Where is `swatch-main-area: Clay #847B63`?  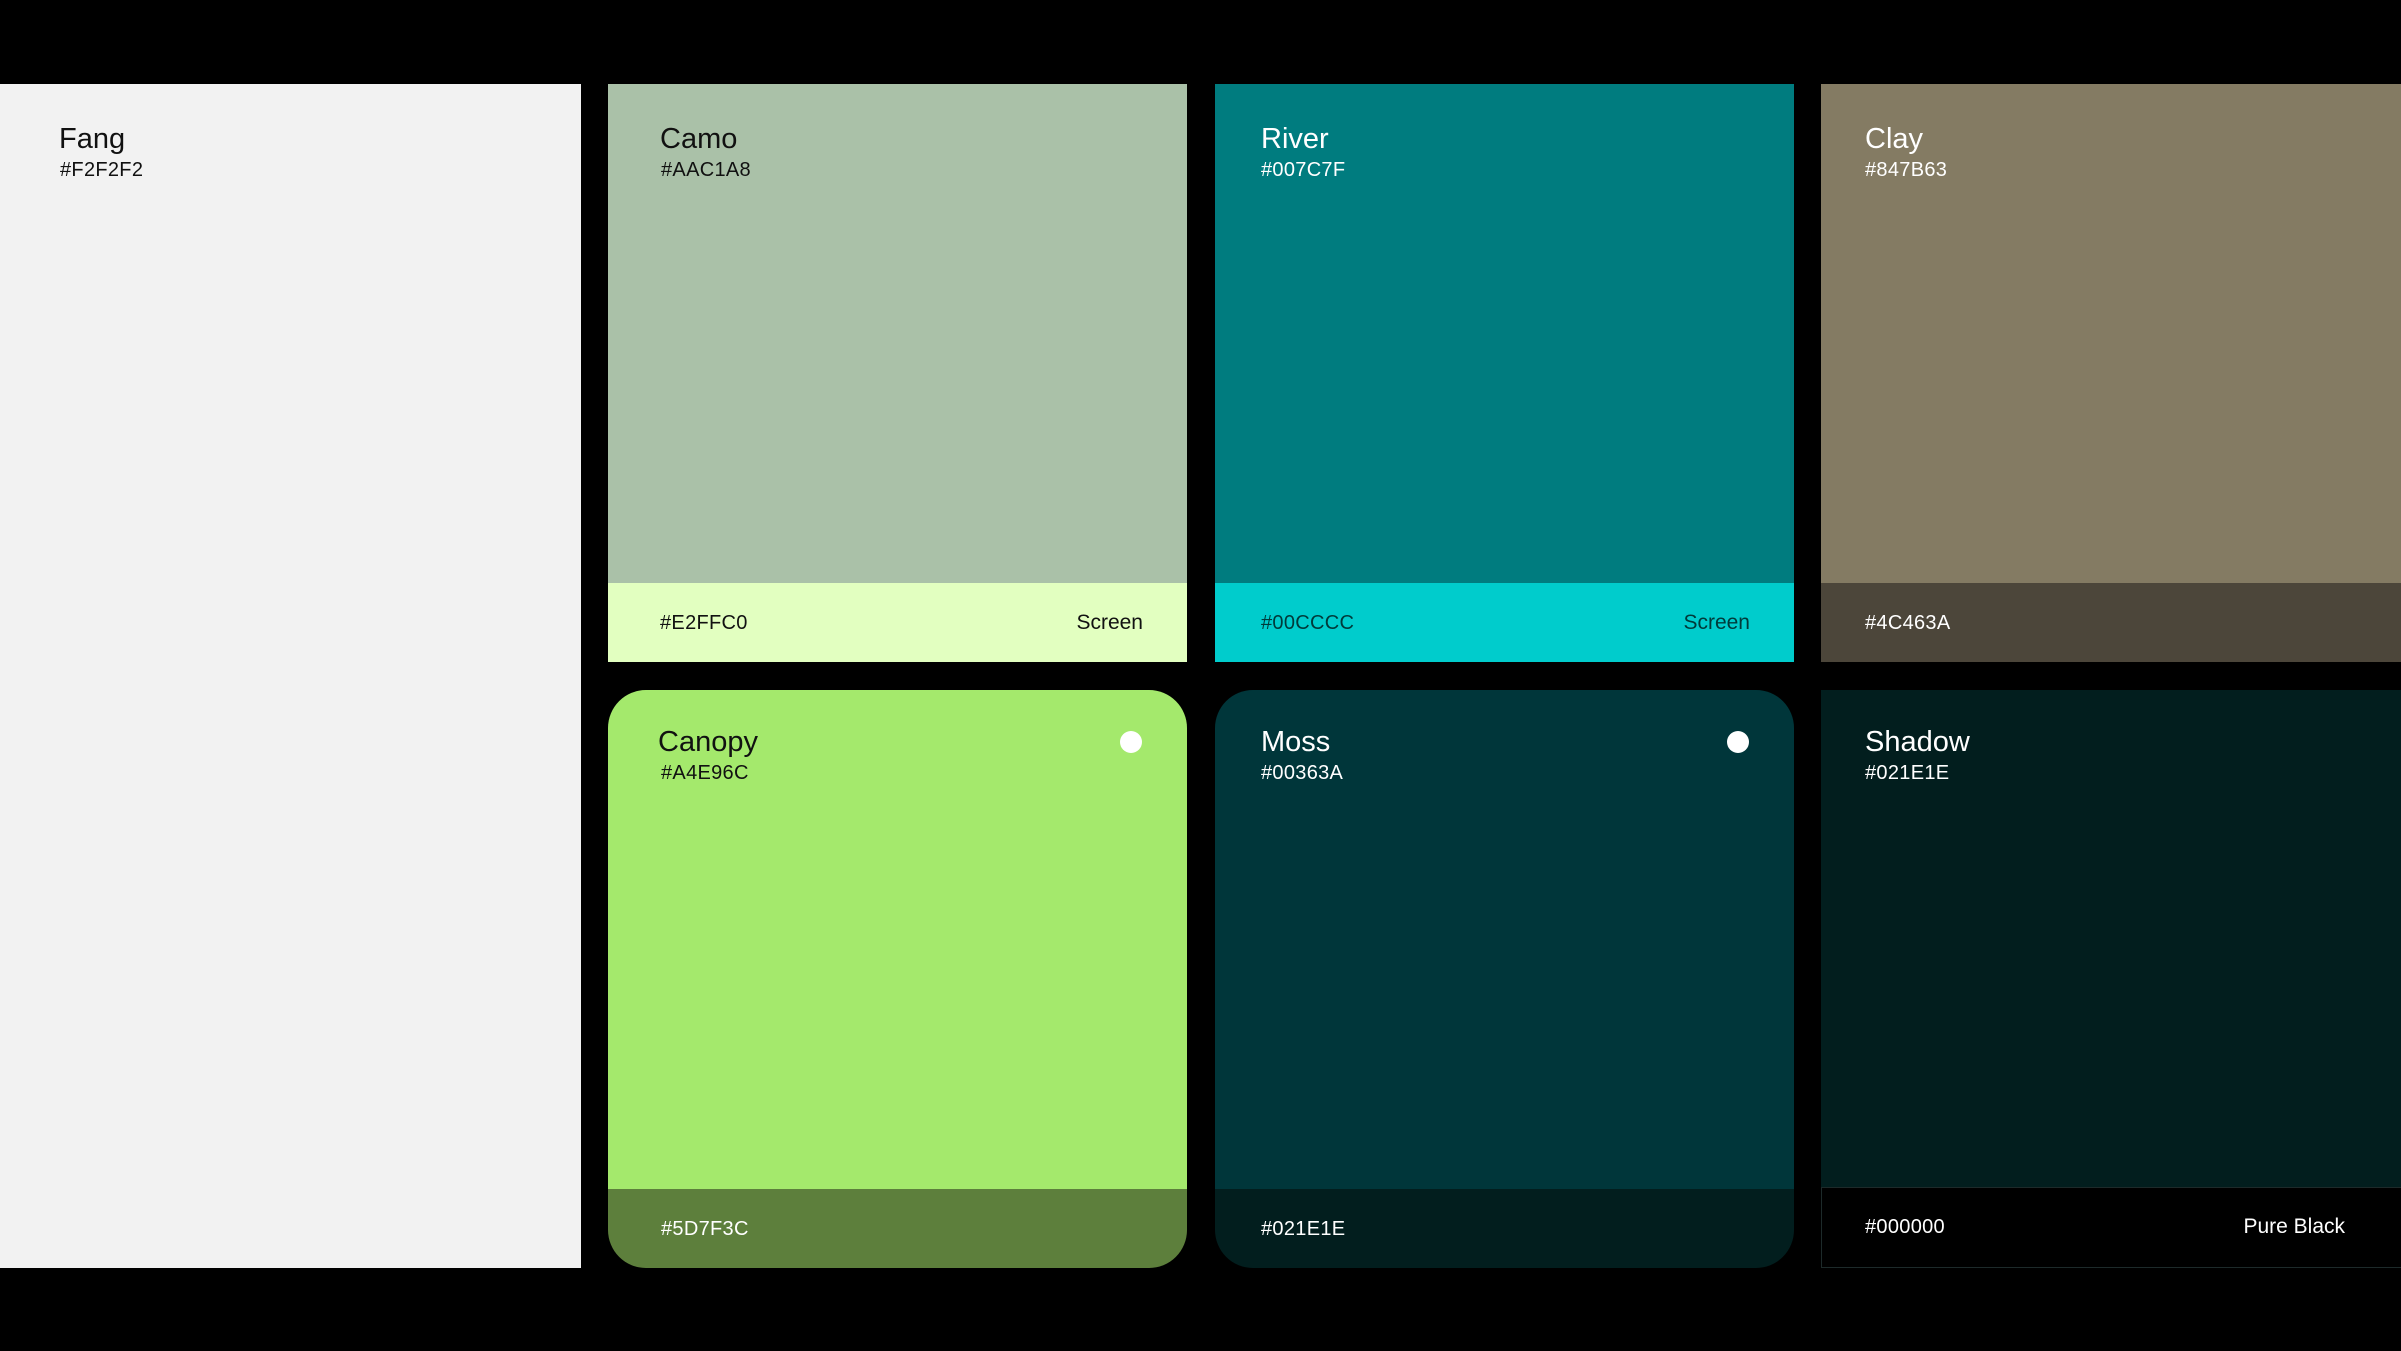
swatch-main-area: Clay #847B63 is located at coordinates (2111, 333).